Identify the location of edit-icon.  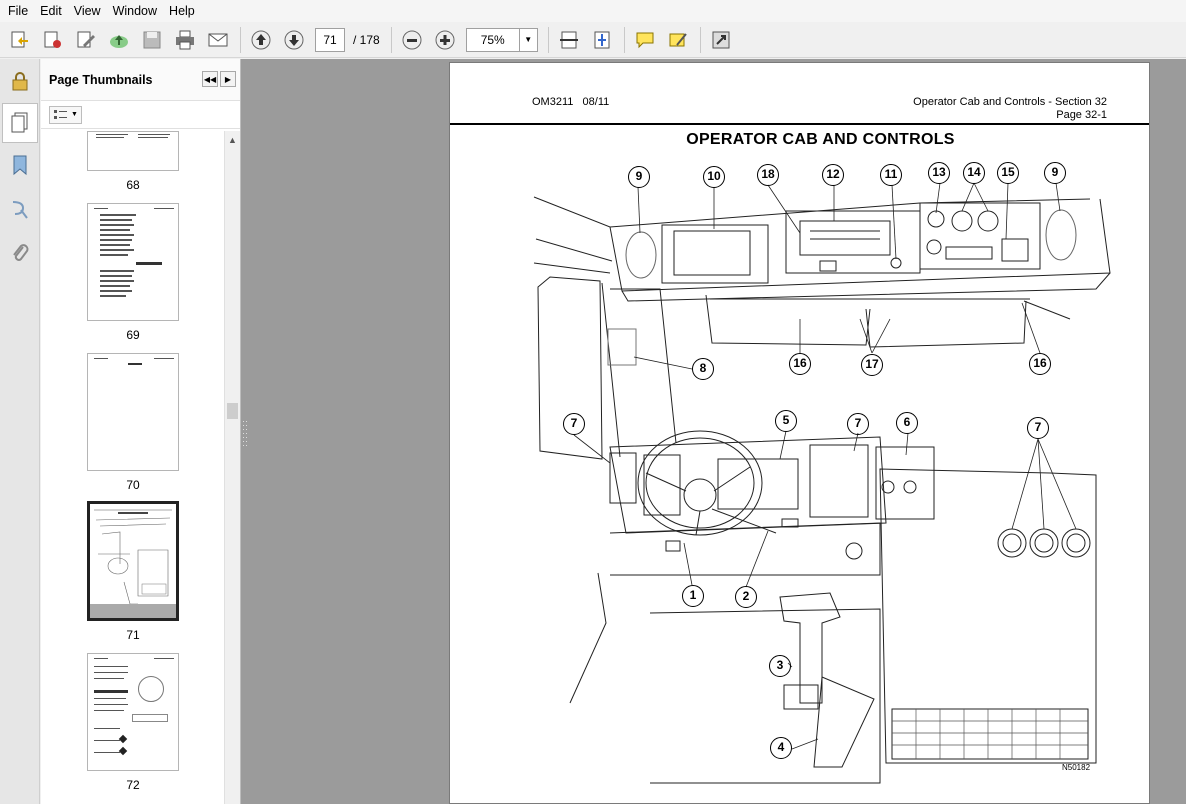
(86, 39).